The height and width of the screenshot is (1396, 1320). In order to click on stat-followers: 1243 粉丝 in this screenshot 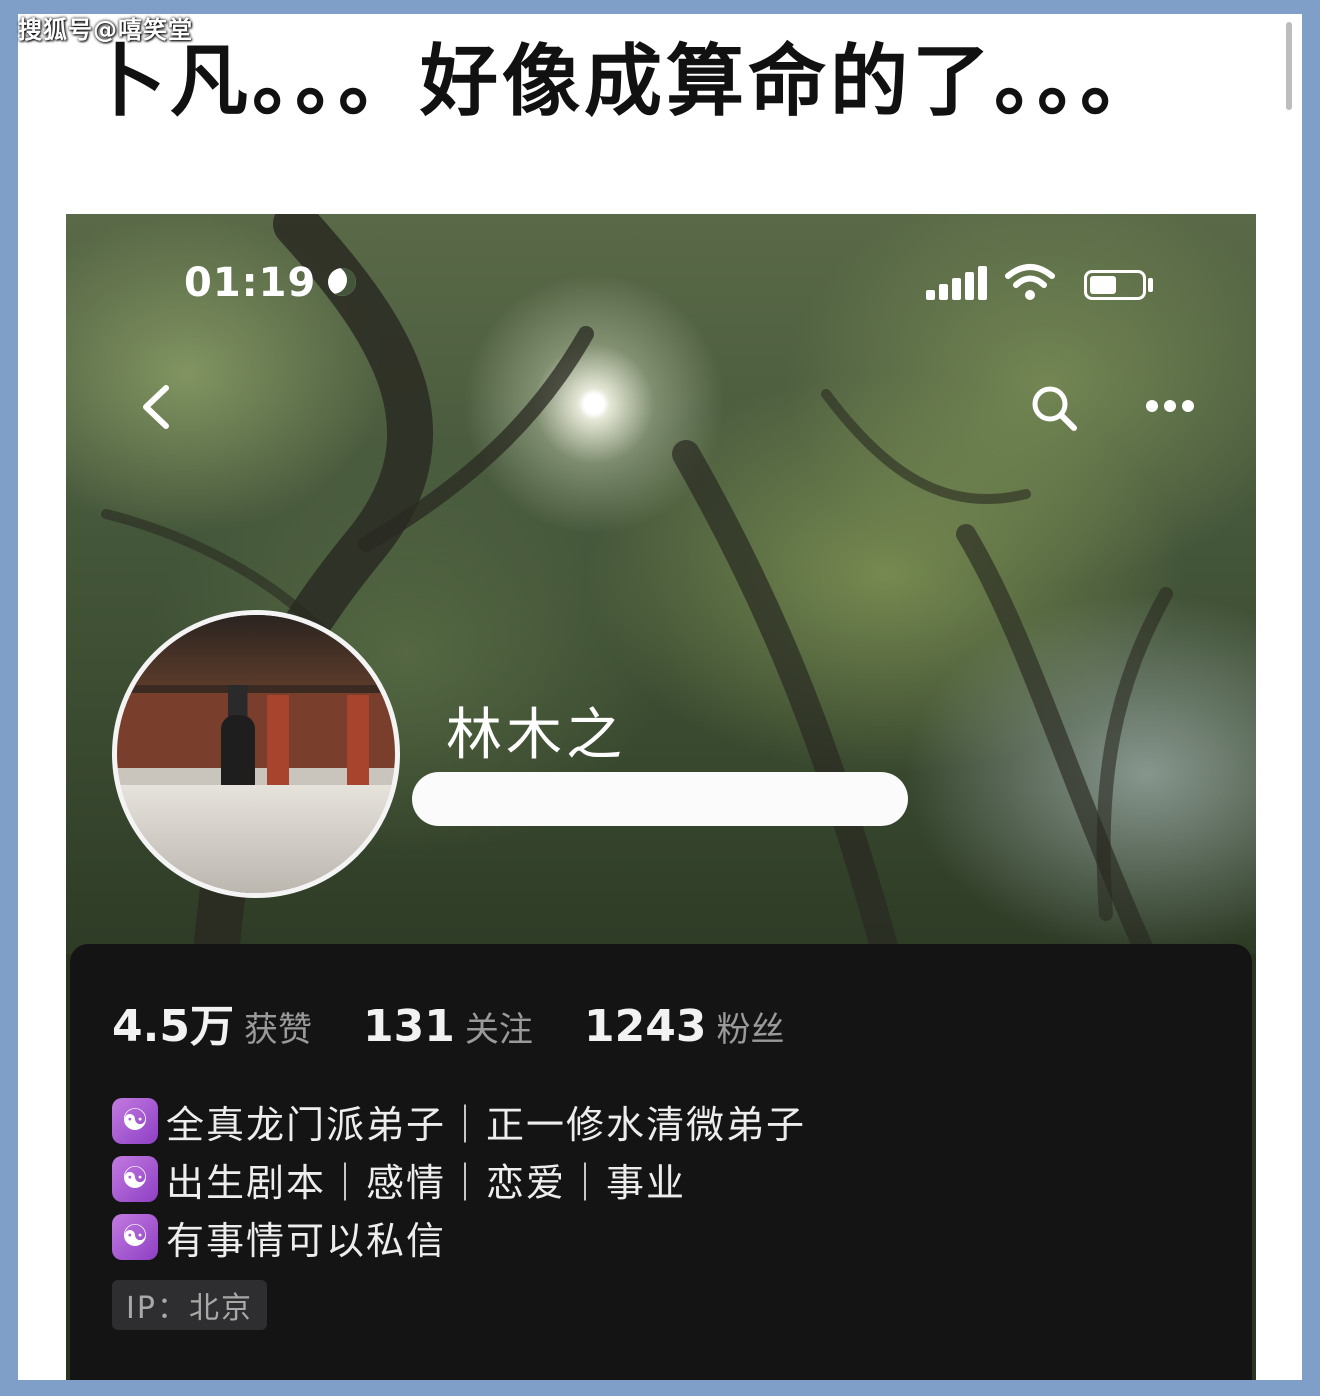, I will do `click(684, 1026)`.